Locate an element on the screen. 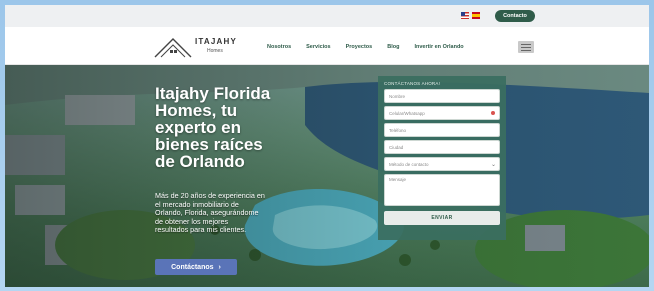 The image size is (654, 291). required-indicator-icon is located at coordinates (493, 113).